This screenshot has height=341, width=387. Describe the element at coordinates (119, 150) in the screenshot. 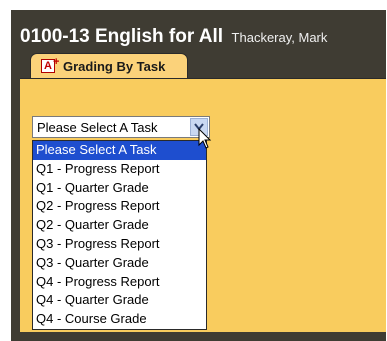

I see `task-option: Please Select A Task` at that location.